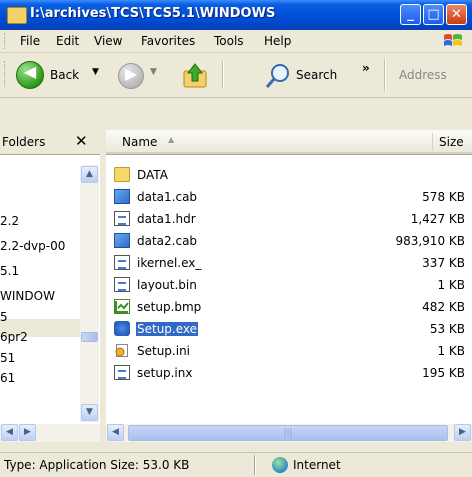 This screenshot has width=472, height=477. I want to click on file-size: 983,910 KB, so click(430, 241).